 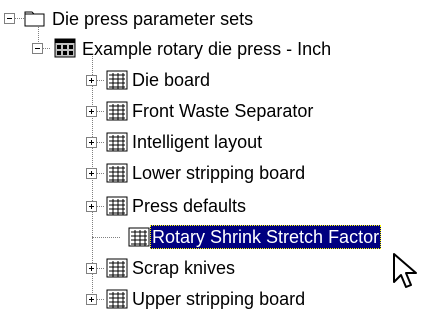 What do you see at coordinates (34, 19) in the screenshot?
I see `folder-icon` at bounding box center [34, 19].